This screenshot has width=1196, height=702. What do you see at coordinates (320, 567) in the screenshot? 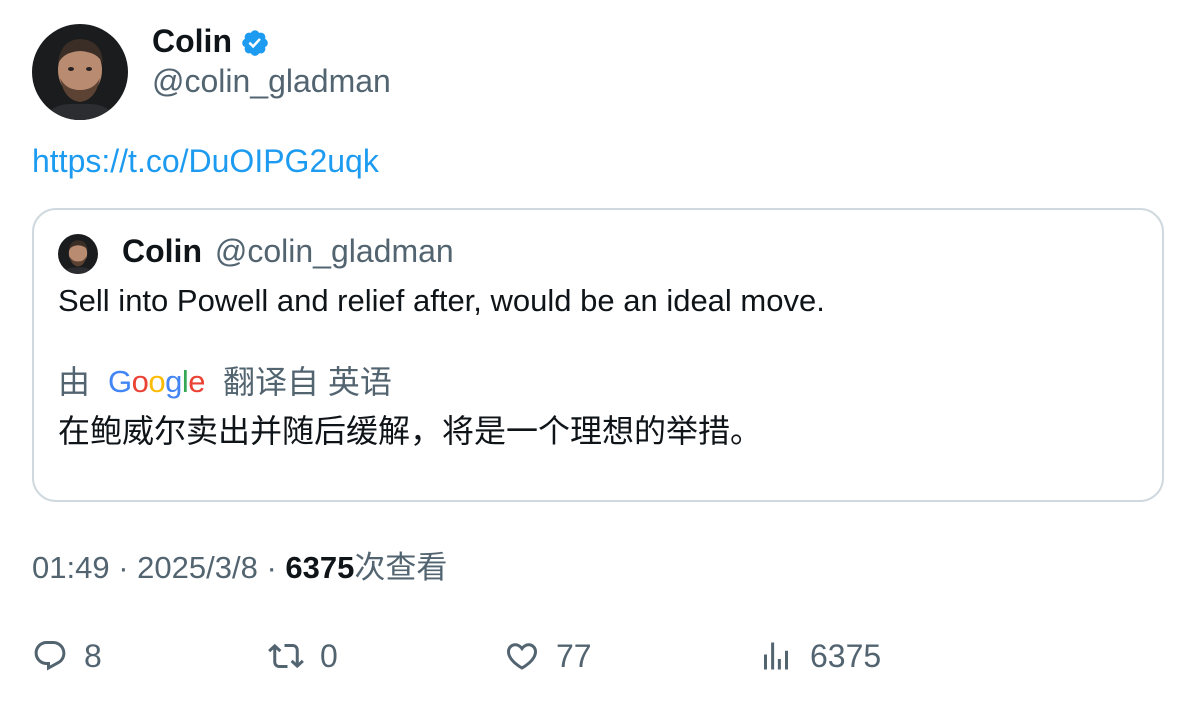
I see `views-number: 6375` at bounding box center [320, 567].